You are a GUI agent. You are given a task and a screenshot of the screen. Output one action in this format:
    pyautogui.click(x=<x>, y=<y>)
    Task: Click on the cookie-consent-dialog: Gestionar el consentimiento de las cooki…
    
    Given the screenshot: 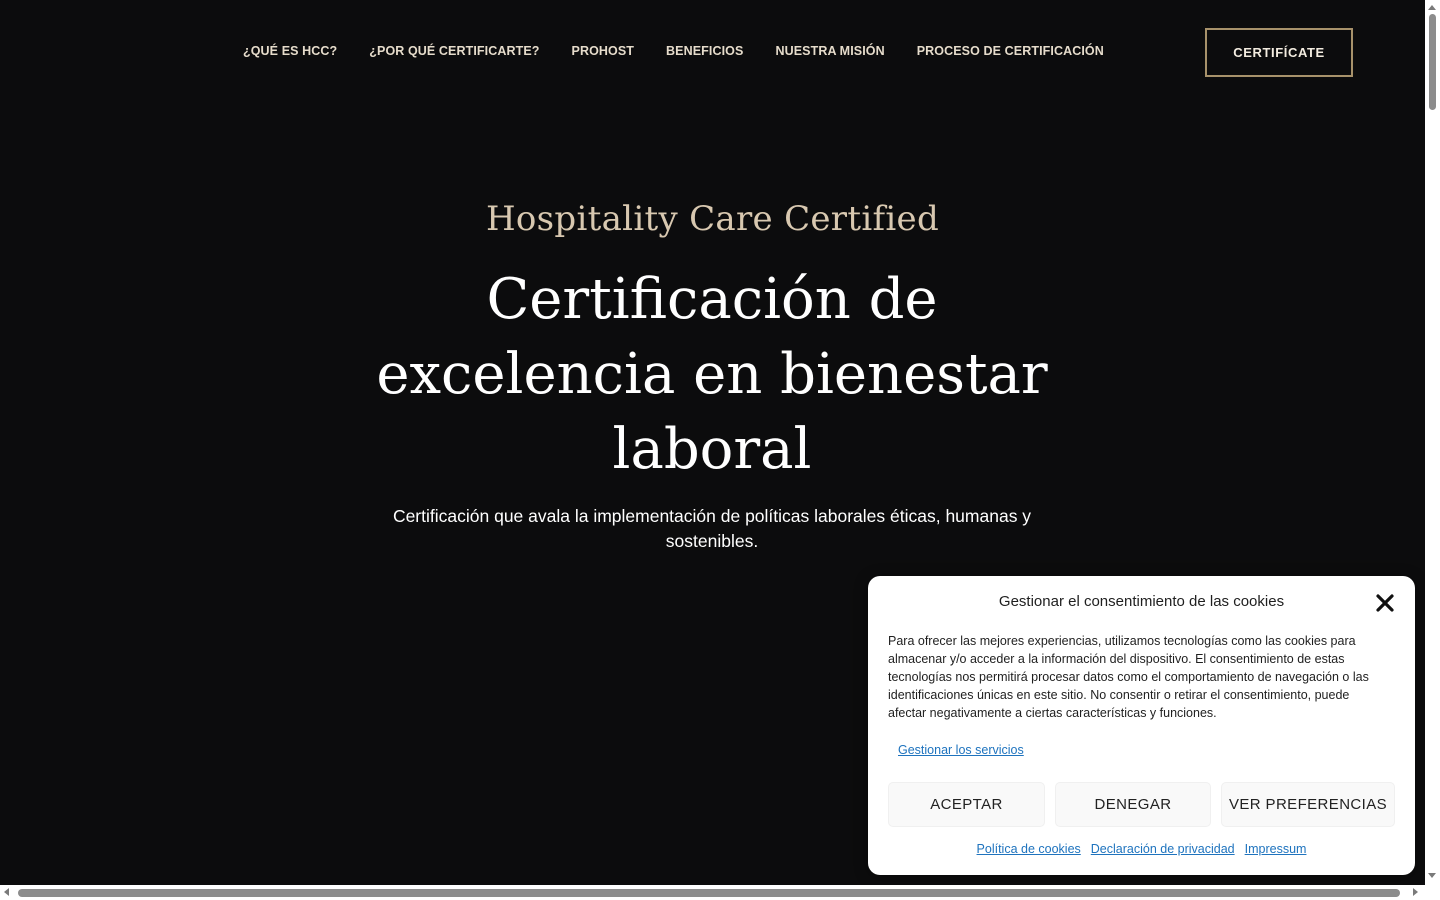 What is the action you would take?
    pyautogui.click(x=1141, y=725)
    